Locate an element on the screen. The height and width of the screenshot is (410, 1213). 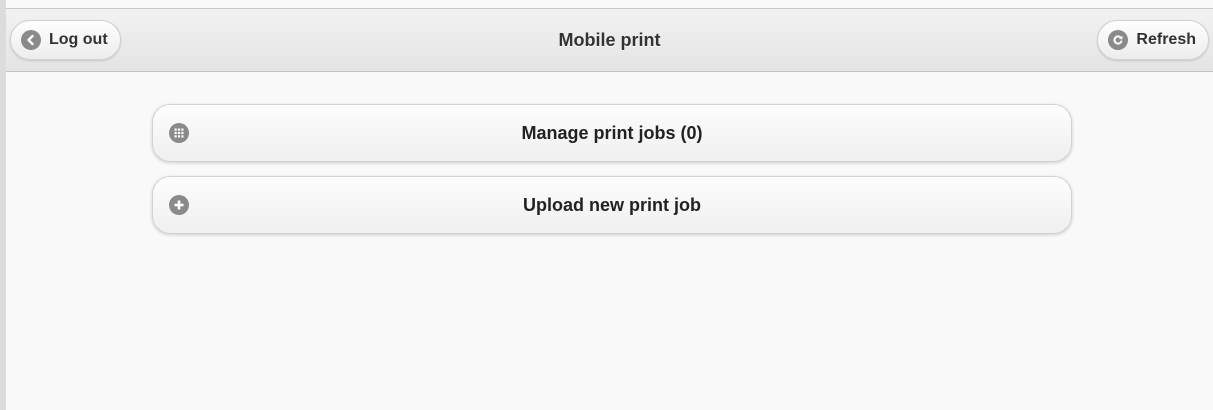
upload-print-job-label: Upload new print job is located at coordinates (612, 205).